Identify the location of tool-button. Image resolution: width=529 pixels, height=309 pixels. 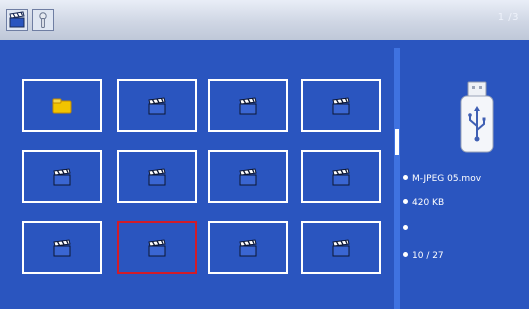
(43, 20).